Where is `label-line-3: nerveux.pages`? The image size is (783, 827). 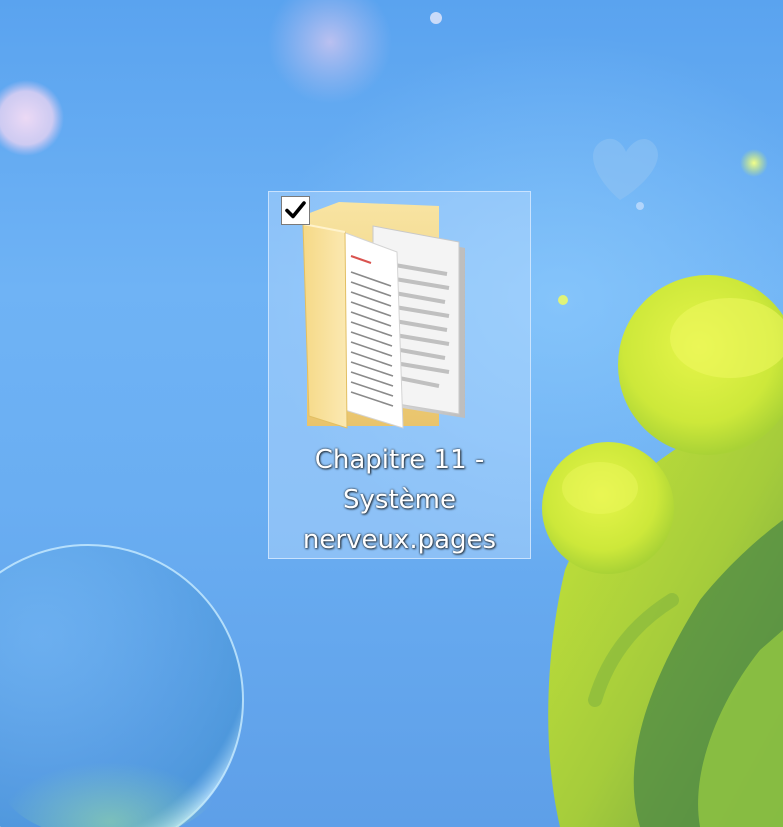 label-line-3: nerveux.pages is located at coordinates (399, 540).